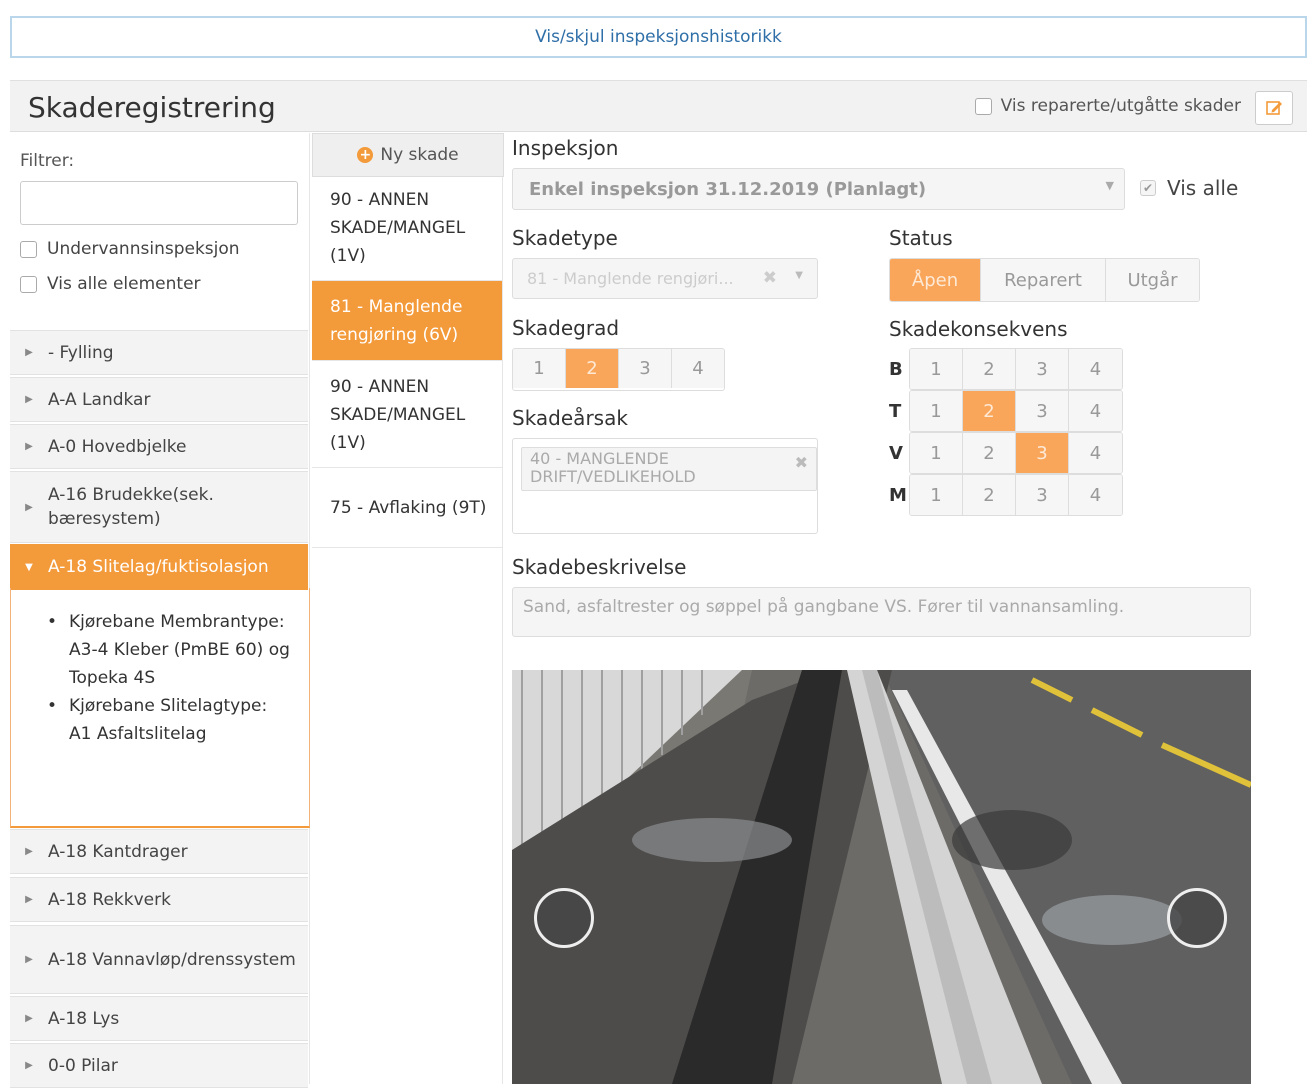  What do you see at coordinates (936, 495) in the screenshot?
I see `consequence-m-1: 1` at bounding box center [936, 495].